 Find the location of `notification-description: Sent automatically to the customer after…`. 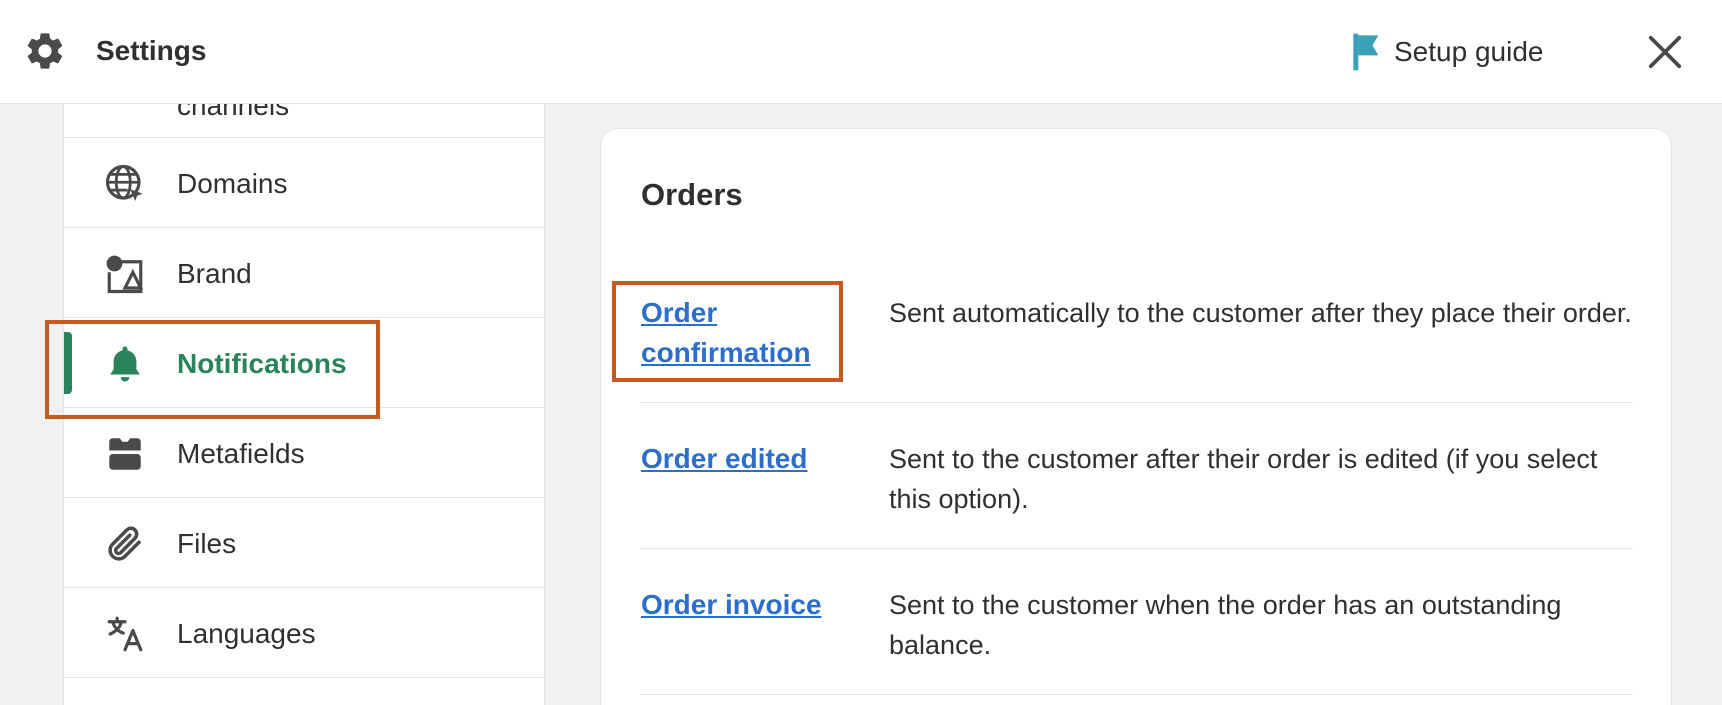

notification-description: Sent automatically to the customer after… is located at coordinates (1260, 313).